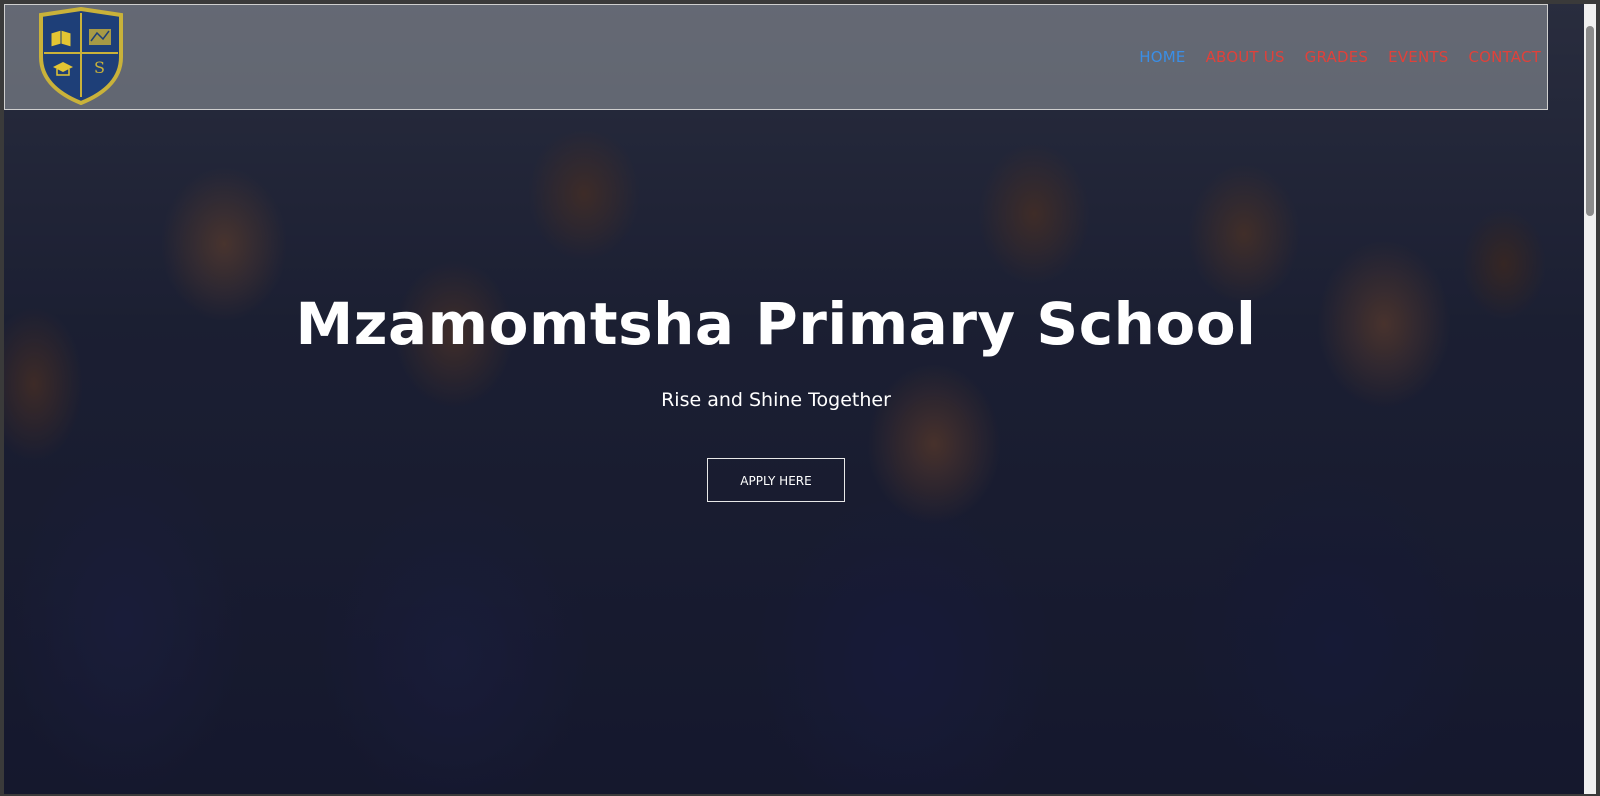  What do you see at coordinates (1504, 57) in the screenshot?
I see `nav-contact-link: CONTACT` at bounding box center [1504, 57].